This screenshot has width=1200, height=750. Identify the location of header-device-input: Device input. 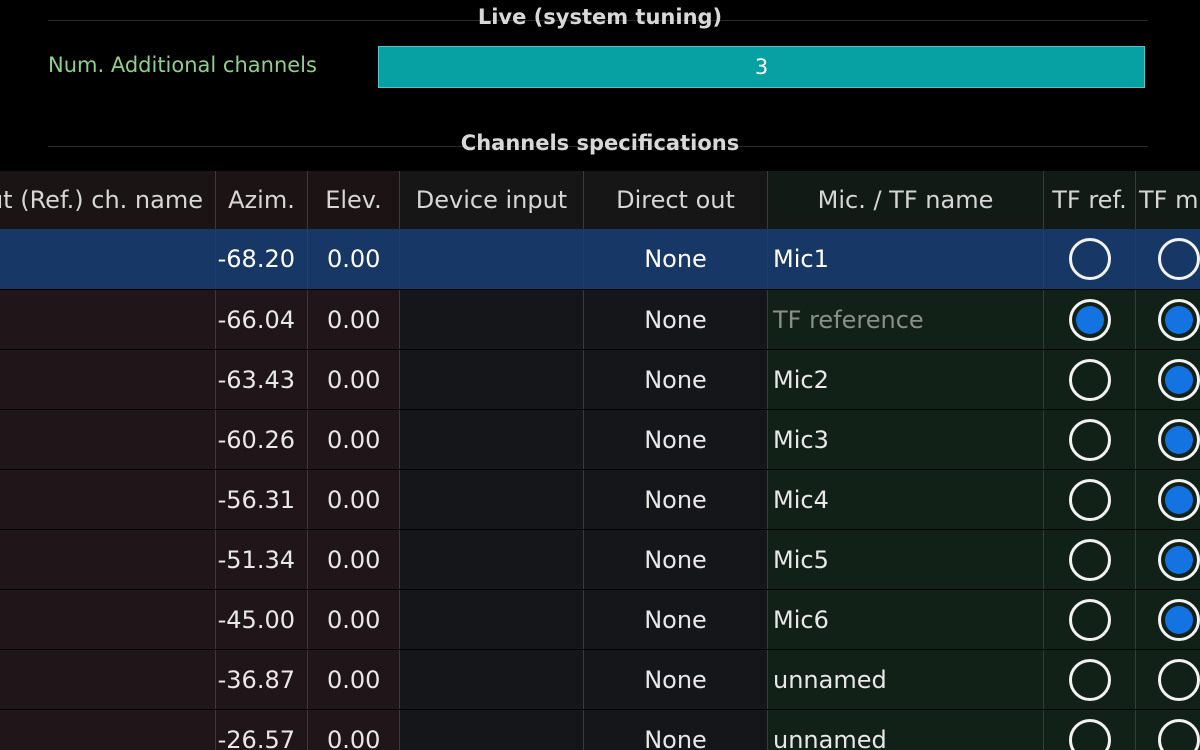
(491, 200).